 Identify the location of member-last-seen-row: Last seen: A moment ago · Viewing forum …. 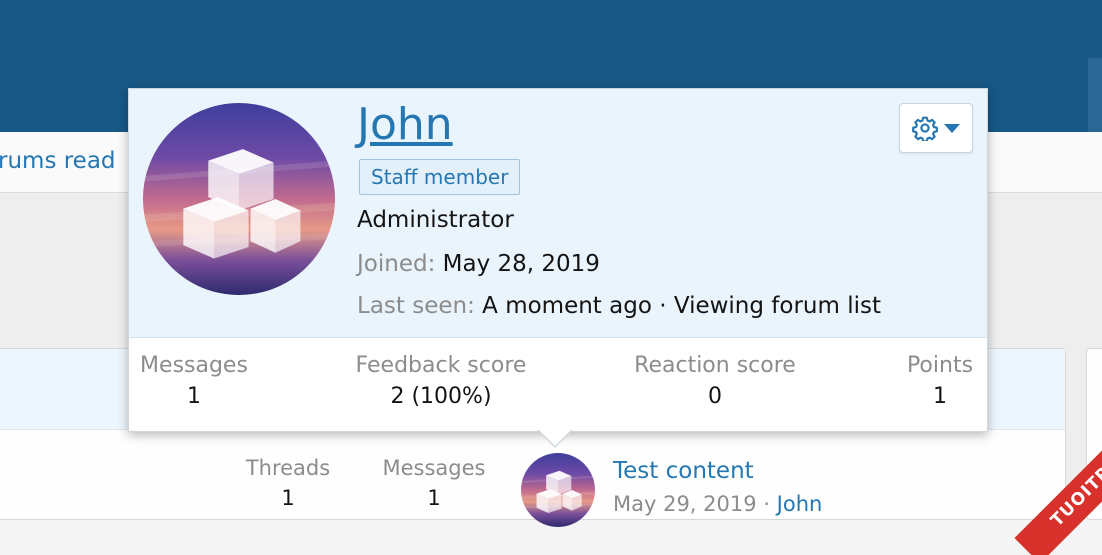
(619, 306).